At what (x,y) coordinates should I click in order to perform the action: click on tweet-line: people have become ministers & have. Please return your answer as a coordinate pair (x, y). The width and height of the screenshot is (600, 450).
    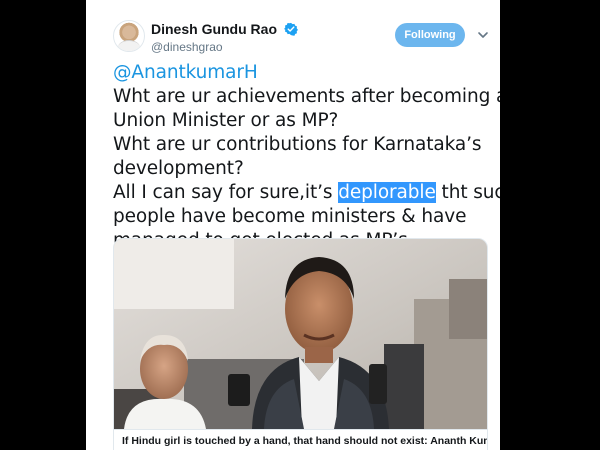
    Looking at the image, I should click on (290, 216).